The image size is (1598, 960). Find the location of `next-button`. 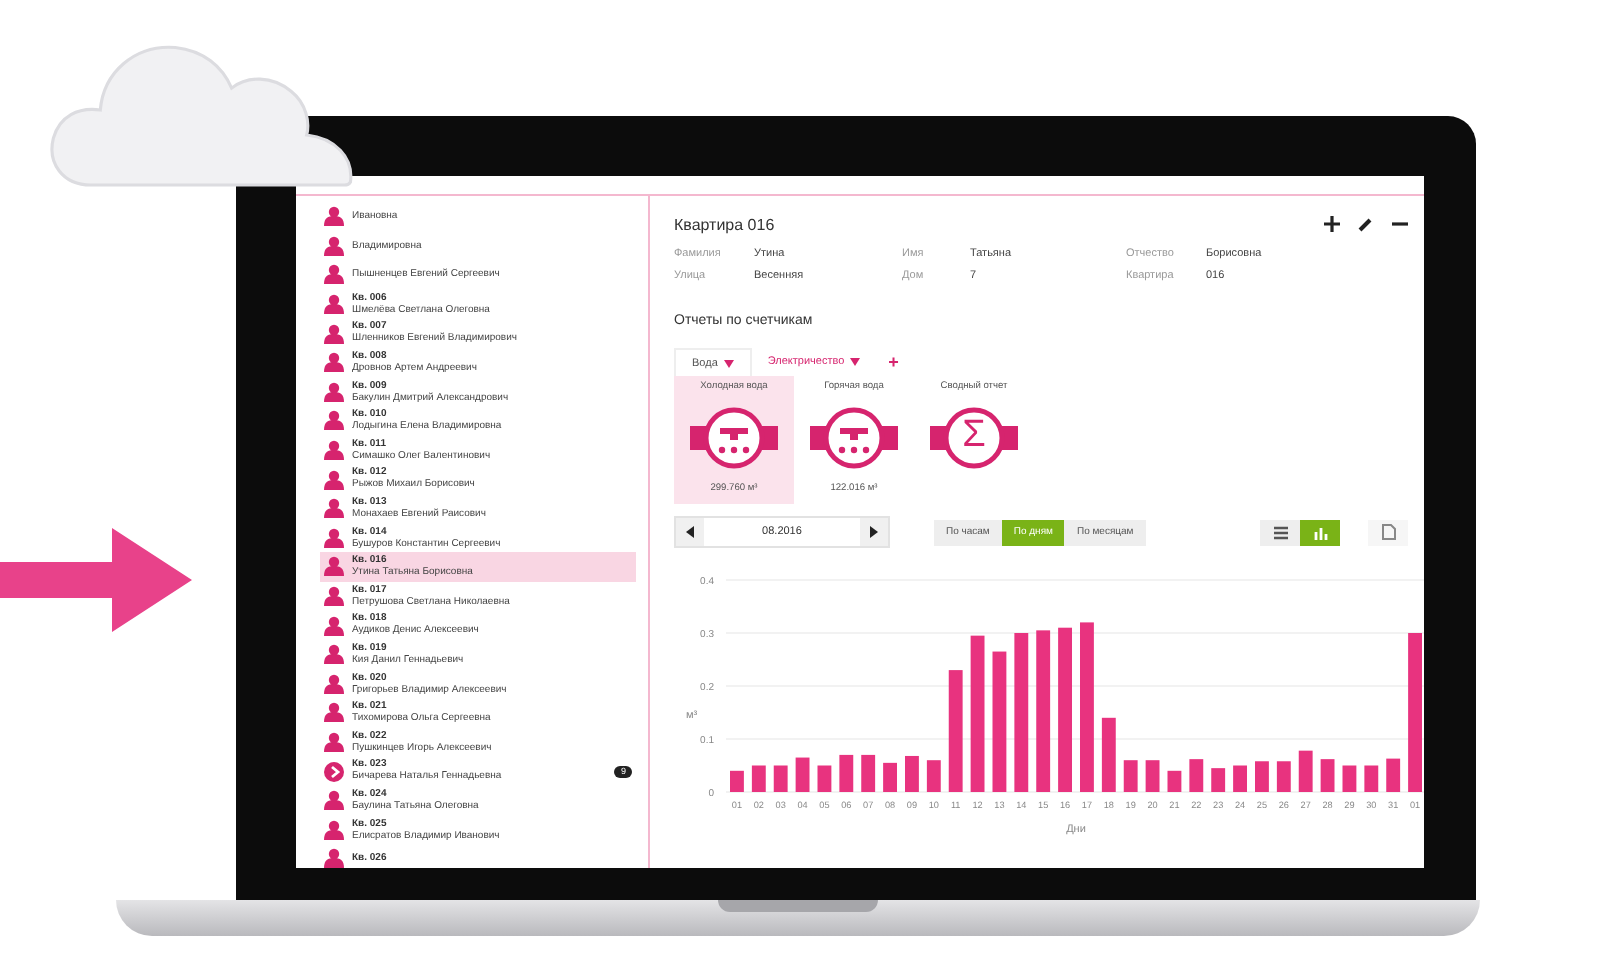

next-button is located at coordinates (874, 532).